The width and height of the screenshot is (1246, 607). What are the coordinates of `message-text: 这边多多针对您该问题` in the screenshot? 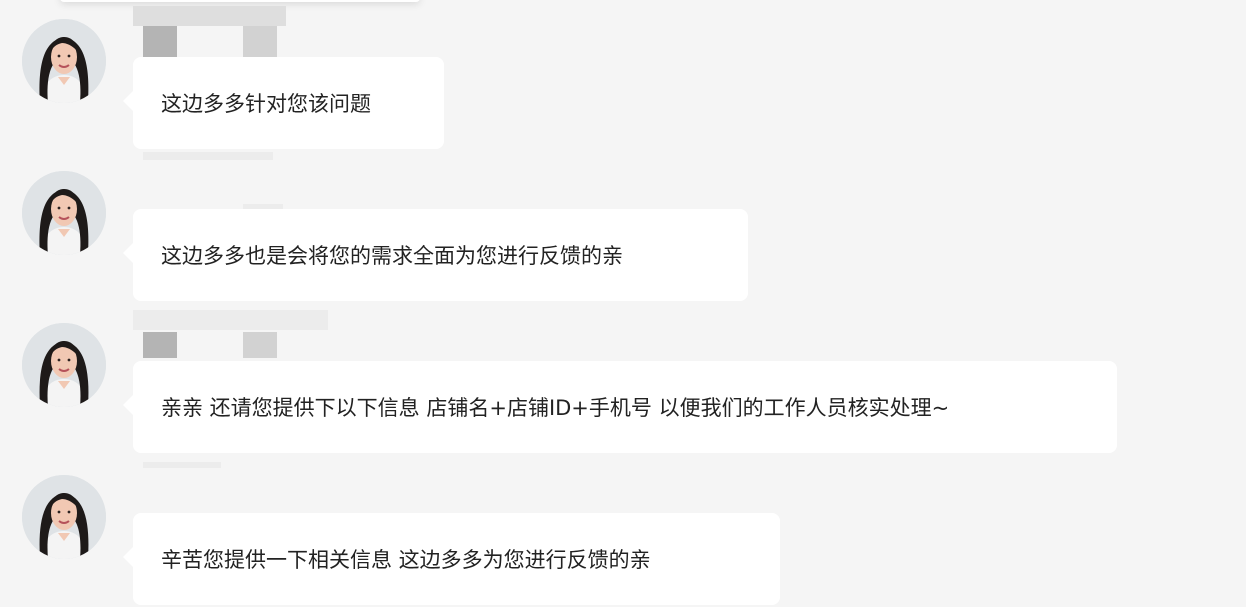 It's located at (266, 104).